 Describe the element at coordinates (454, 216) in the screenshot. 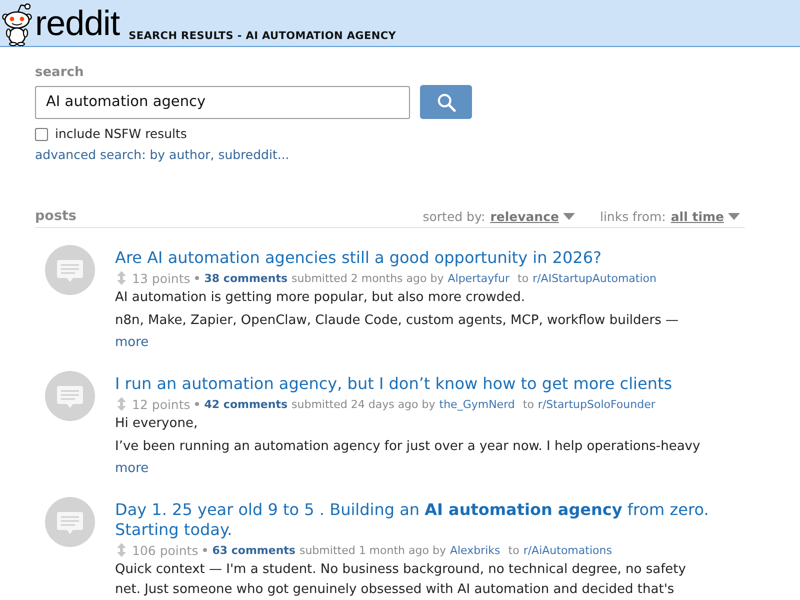

I see `sort-label: sorted by:` at that location.